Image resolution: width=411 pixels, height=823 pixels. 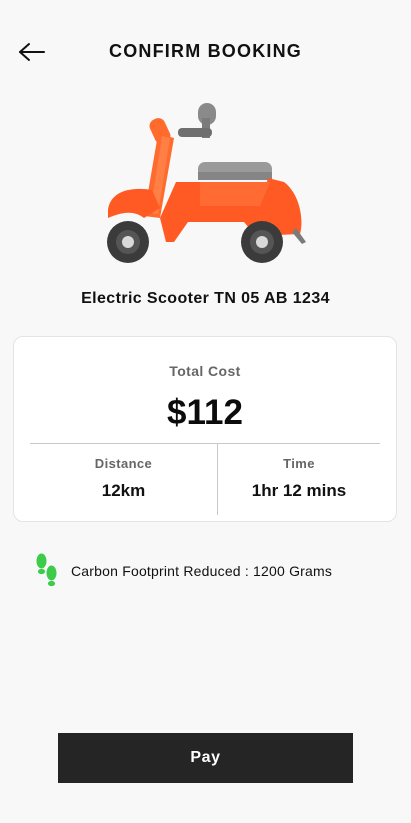 I want to click on footprints-icon, so click(x=46, y=570).